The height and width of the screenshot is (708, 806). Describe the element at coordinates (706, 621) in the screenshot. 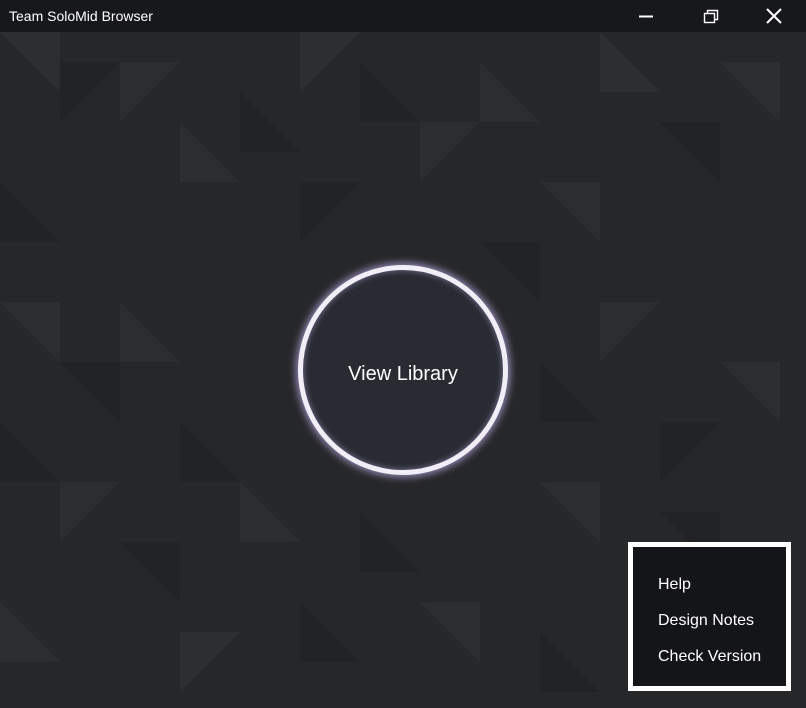

I see `menu-item-design-notes: Design Notes` at that location.